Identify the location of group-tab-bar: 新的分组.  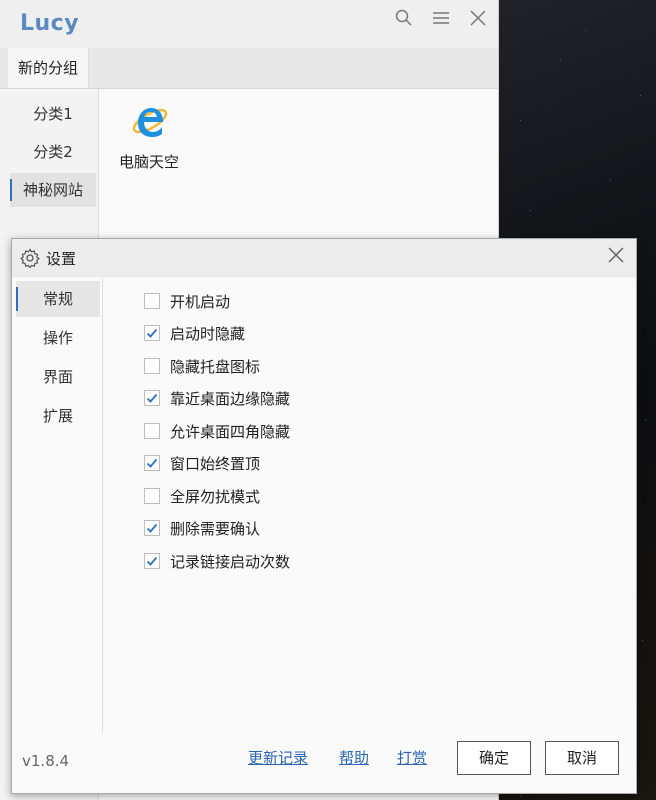
(249, 68).